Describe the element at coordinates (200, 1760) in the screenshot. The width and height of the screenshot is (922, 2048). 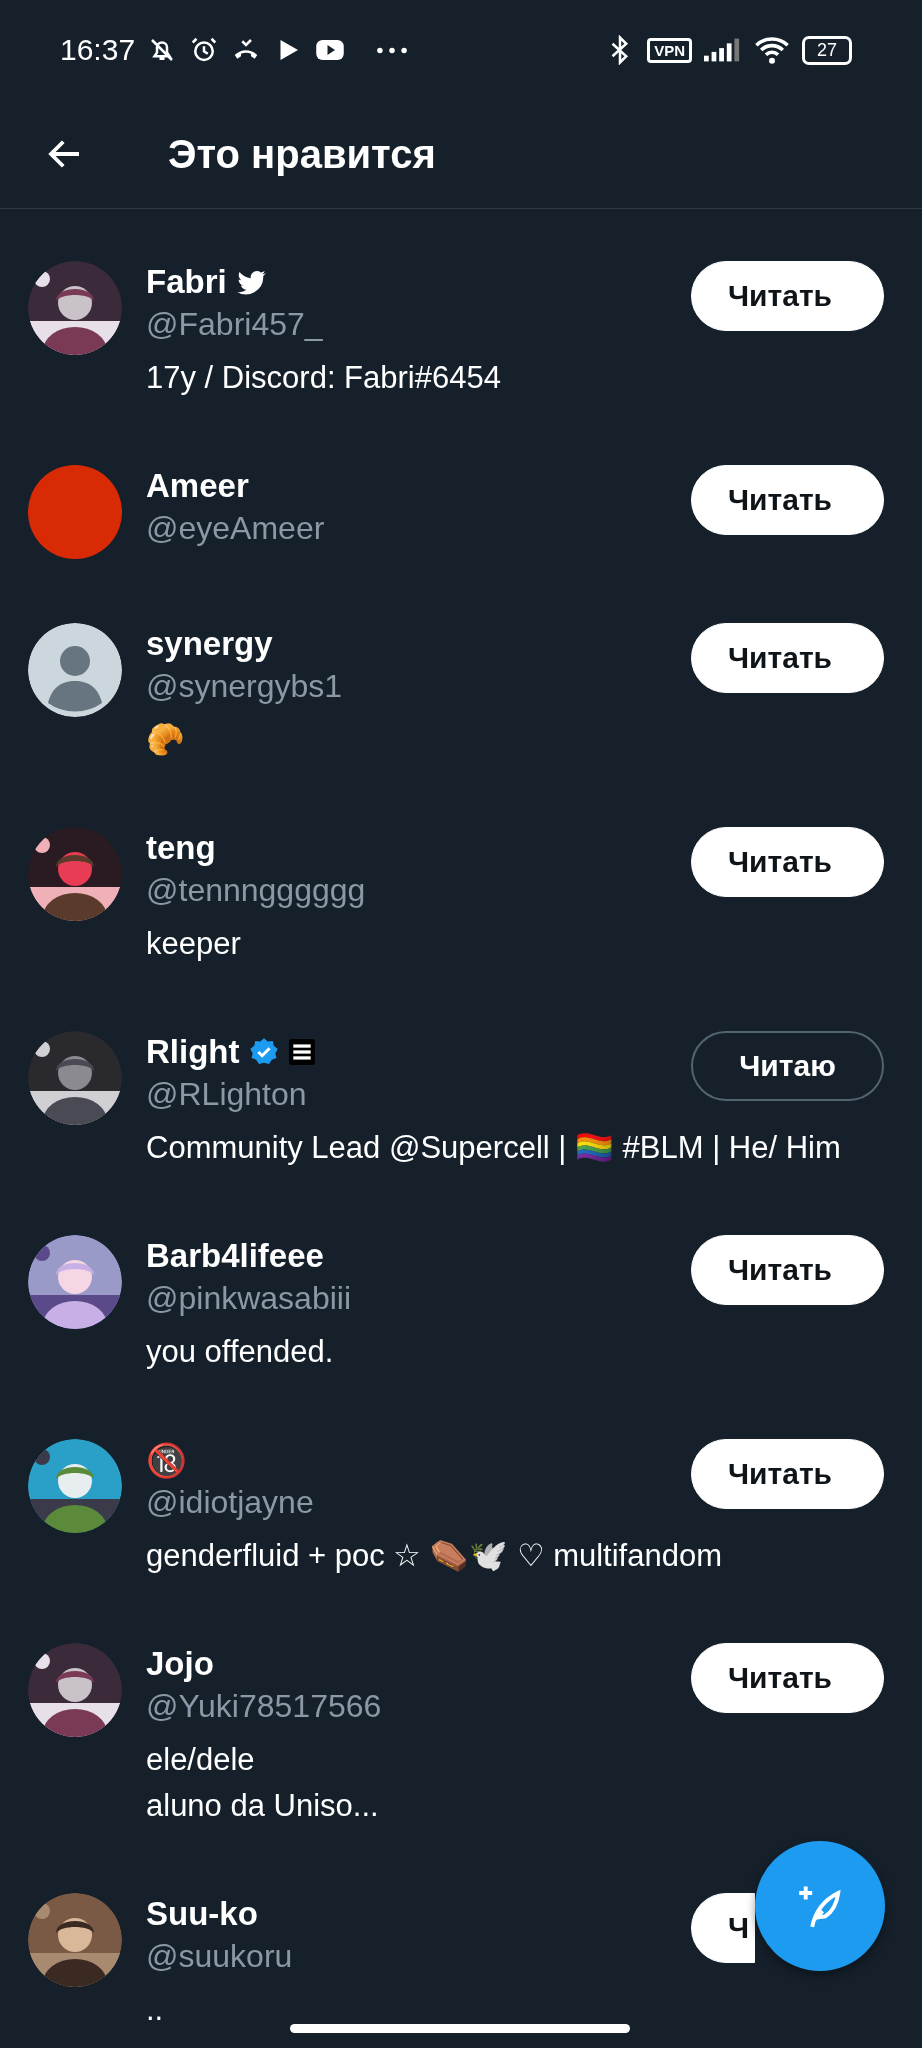
I see `user-bio: ele/dele` at that location.